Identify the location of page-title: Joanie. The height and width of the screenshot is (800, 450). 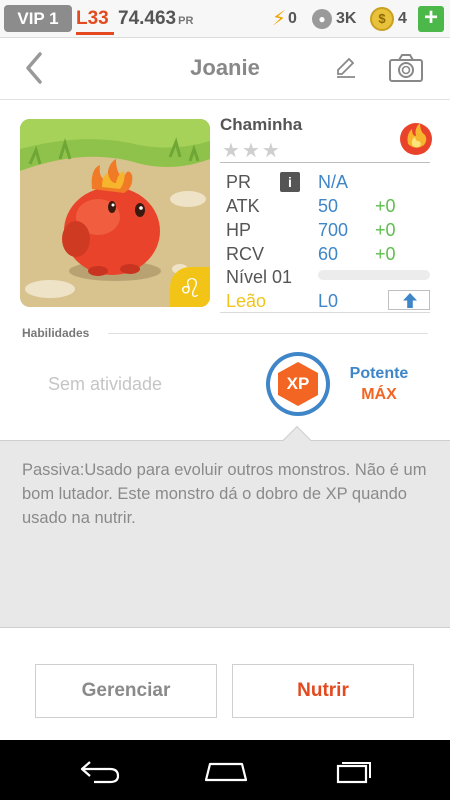
(225, 67).